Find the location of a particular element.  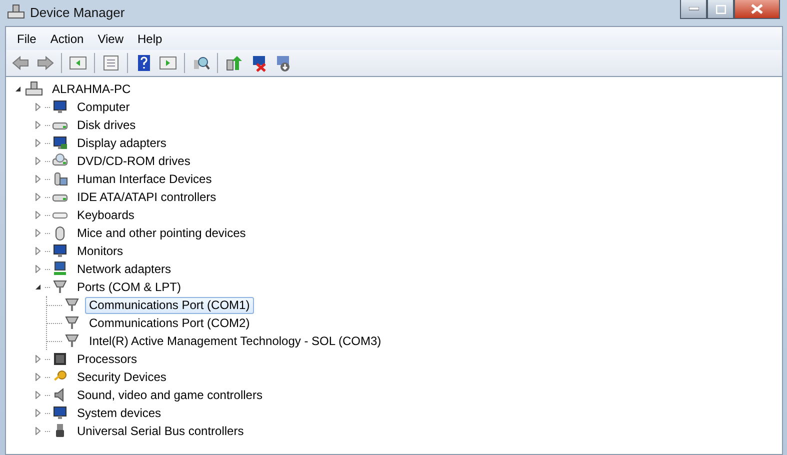

tree-item: Human Interface Devices is located at coordinates (144, 179).